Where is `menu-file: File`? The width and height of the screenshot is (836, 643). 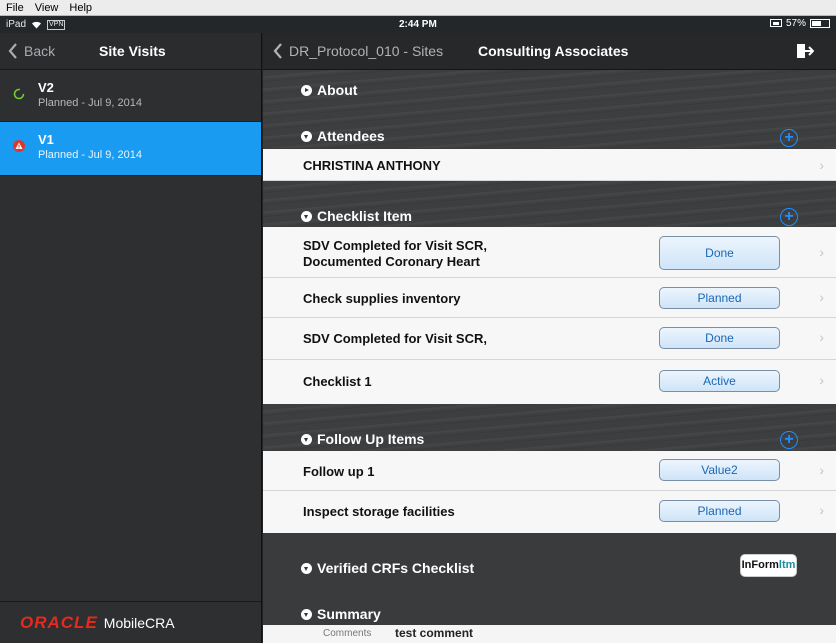 menu-file: File is located at coordinates (15, 8).